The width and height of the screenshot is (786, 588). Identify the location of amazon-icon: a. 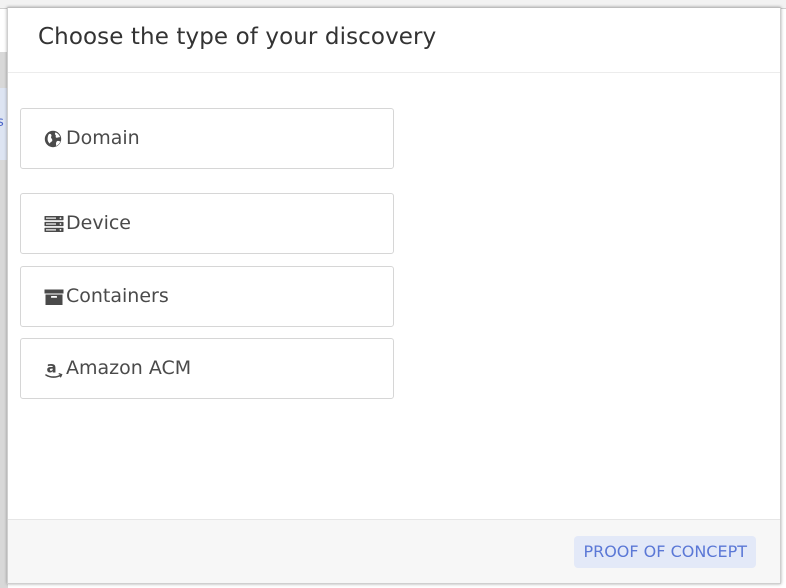
(54, 368).